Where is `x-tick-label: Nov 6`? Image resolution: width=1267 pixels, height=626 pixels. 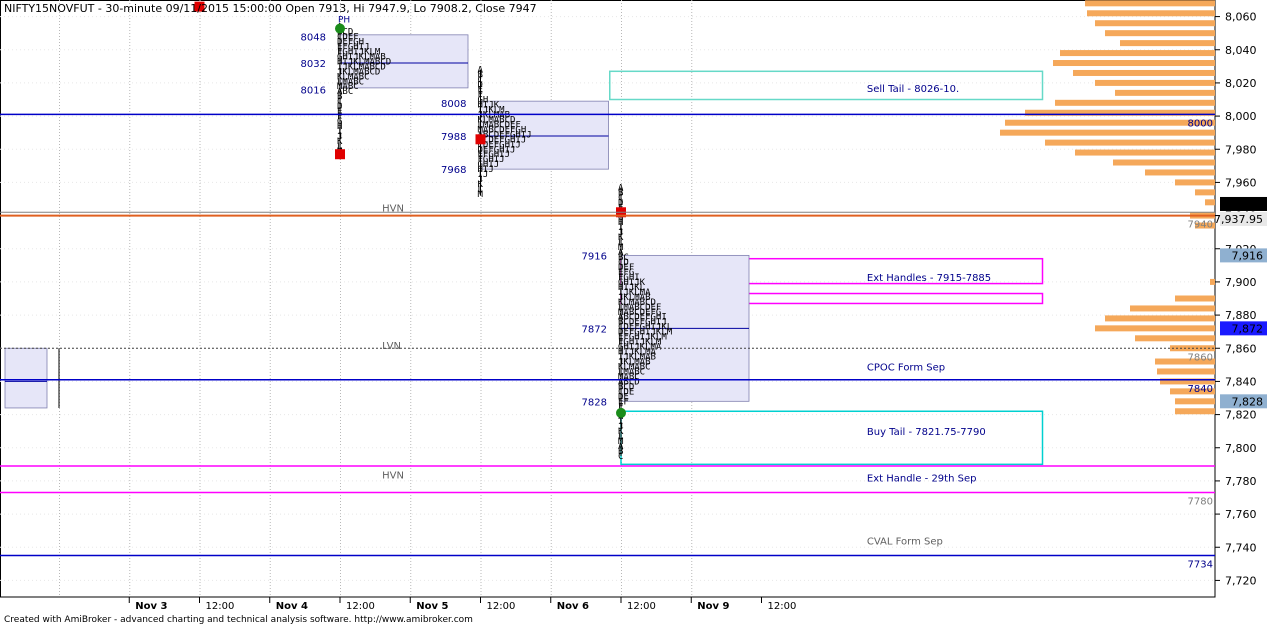
x-tick-label: Nov 6 is located at coordinates (573, 606).